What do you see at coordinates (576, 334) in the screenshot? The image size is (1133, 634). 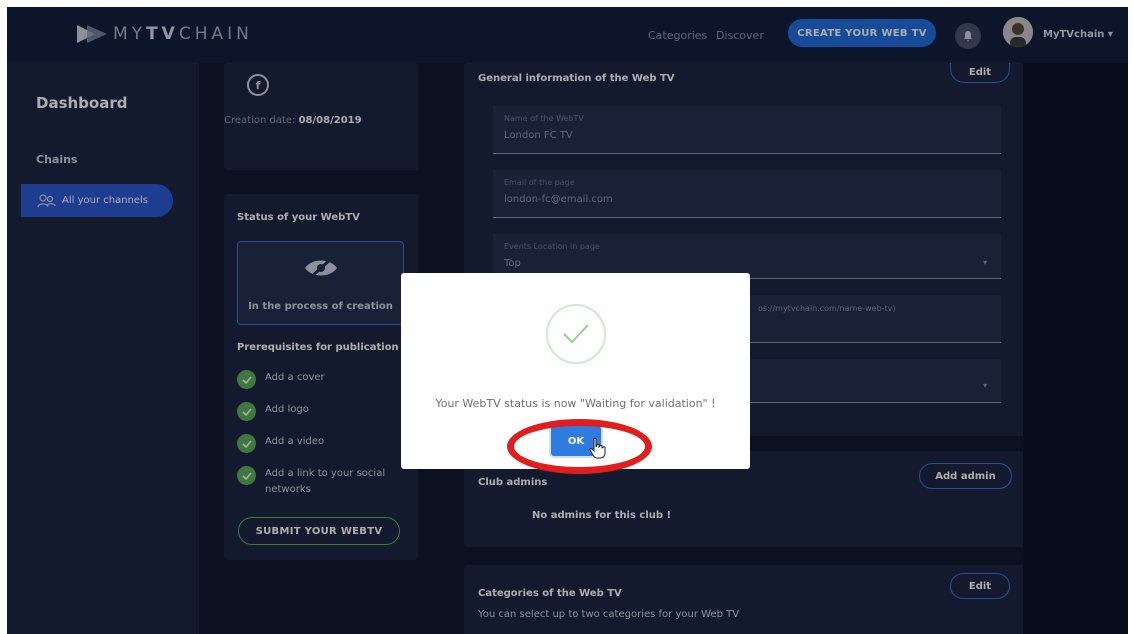 I see `success-check-icon` at bounding box center [576, 334].